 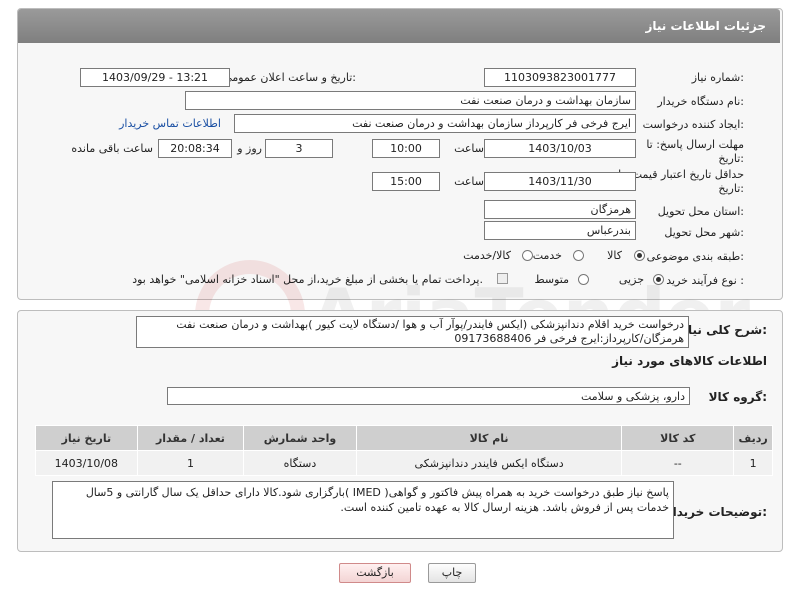 What do you see at coordinates (428, 396) in the screenshot?
I see `goods-group-field: دارو، پزشکی و سلامت` at bounding box center [428, 396].